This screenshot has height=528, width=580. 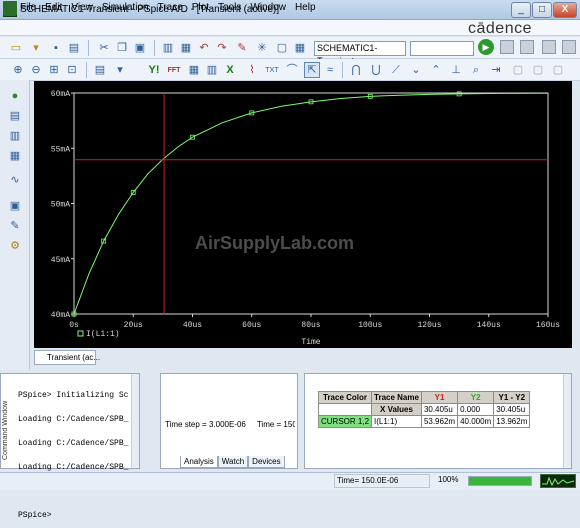 What do you see at coordinates (476, 70) in the screenshot?
I see `cursor-search-icon: ⌕` at bounding box center [476, 70].